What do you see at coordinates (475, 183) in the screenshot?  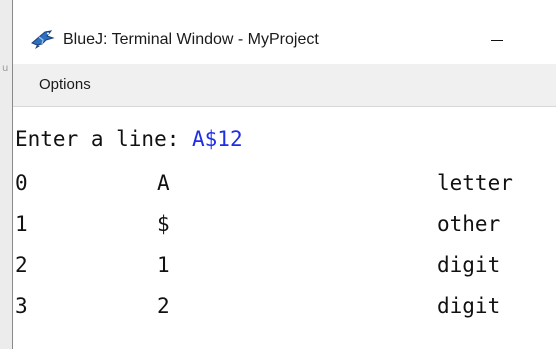 I see `char-type: letter` at bounding box center [475, 183].